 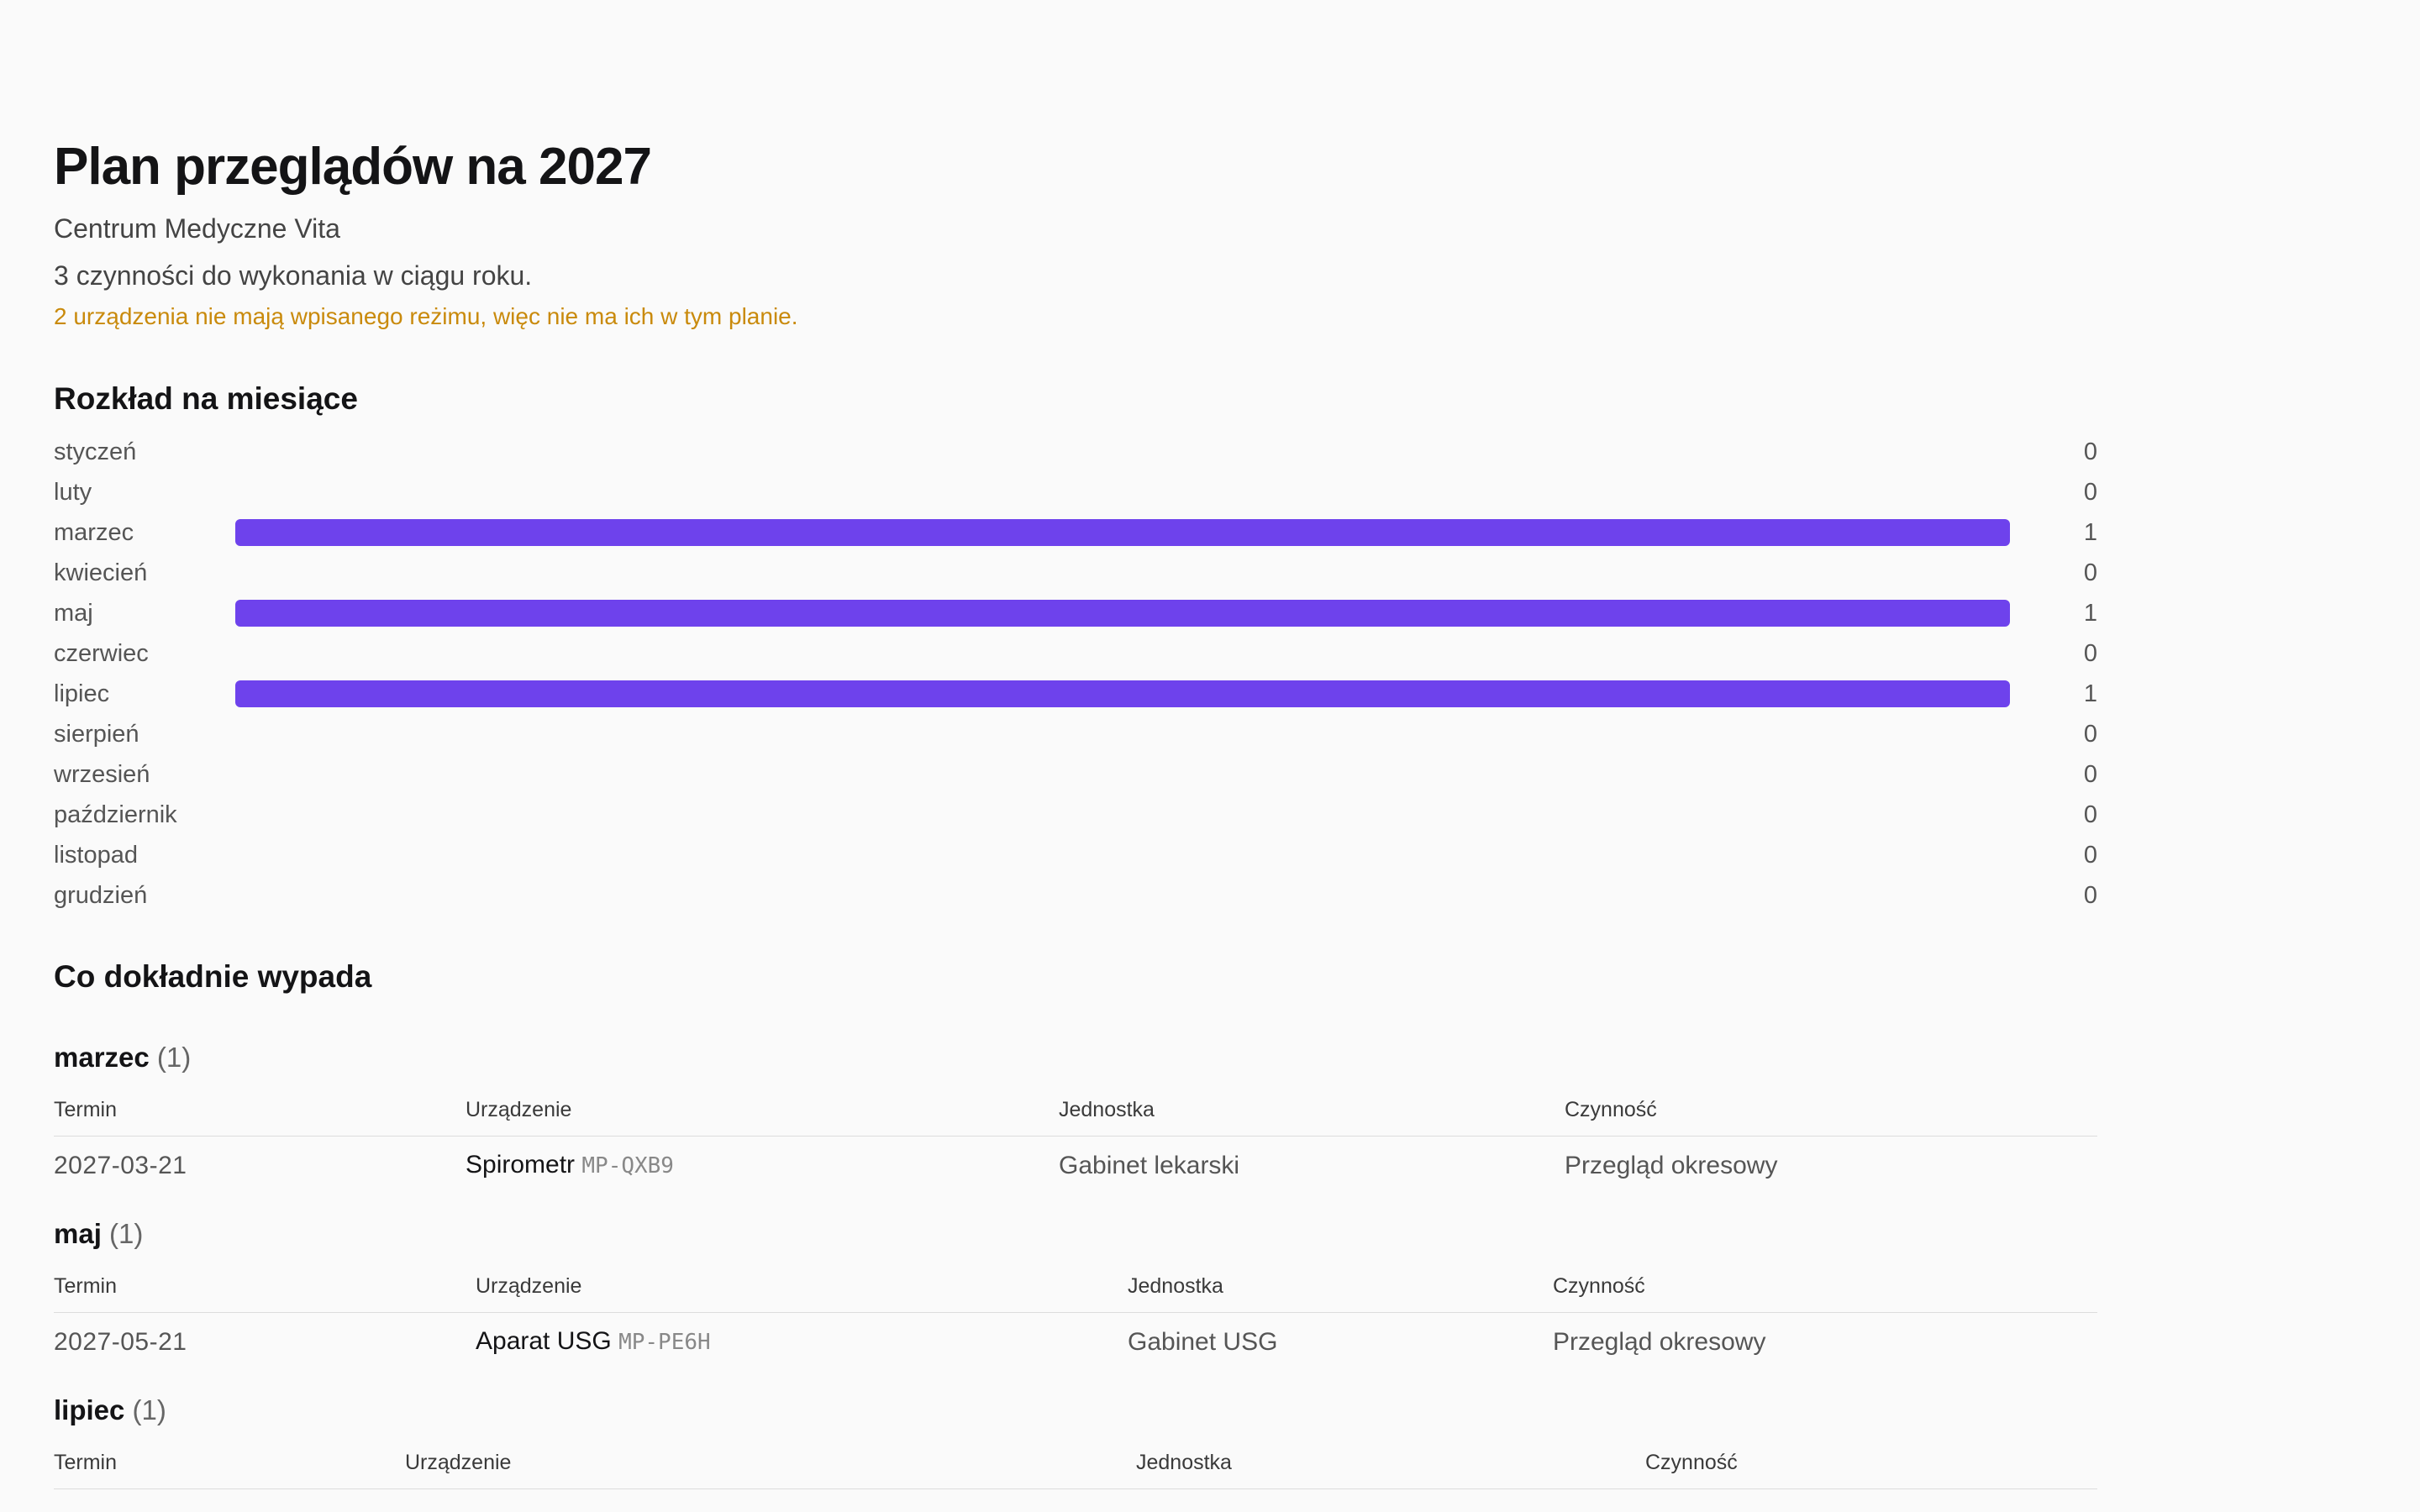 What do you see at coordinates (120, 1165) in the screenshot?
I see `row-date: 2027-03-21` at bounding box center [120, 1165].